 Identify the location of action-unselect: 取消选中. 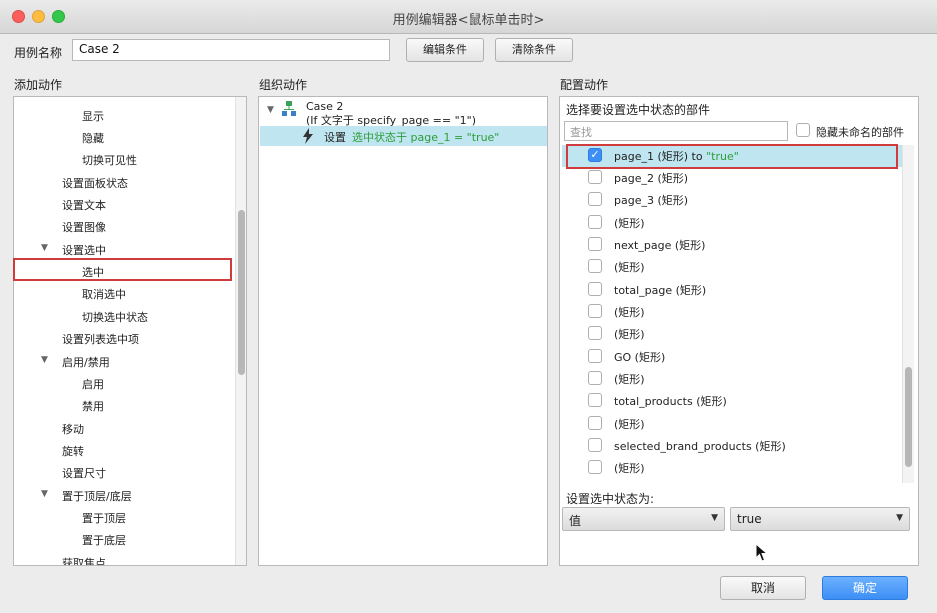
(104, 294).